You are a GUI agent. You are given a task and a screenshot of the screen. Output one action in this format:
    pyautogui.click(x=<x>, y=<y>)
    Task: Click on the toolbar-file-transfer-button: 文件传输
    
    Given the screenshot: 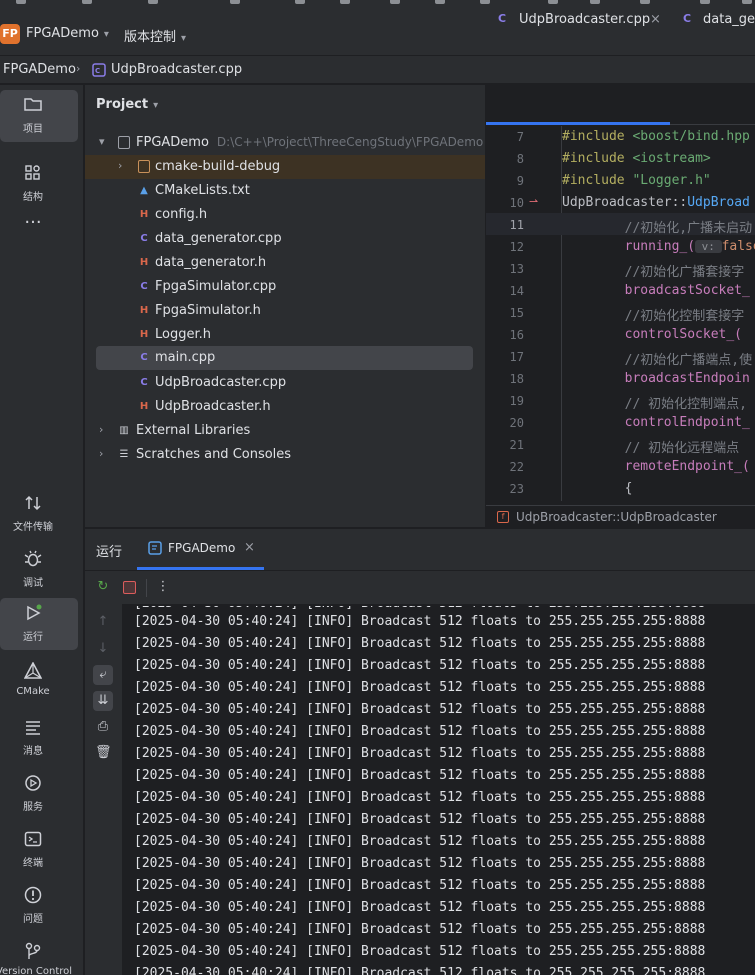 What is the action you would take?
    pyautogui.click(x=42, y=514)
    